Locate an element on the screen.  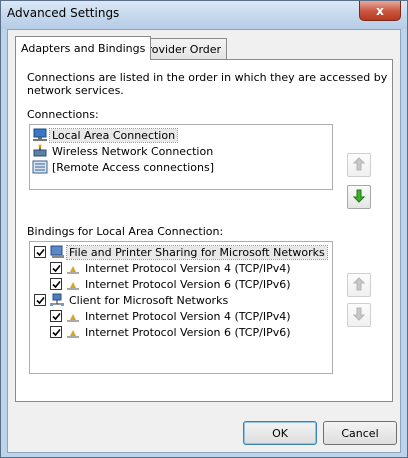
connection-move-up-button is located at coordinates (359, 165).